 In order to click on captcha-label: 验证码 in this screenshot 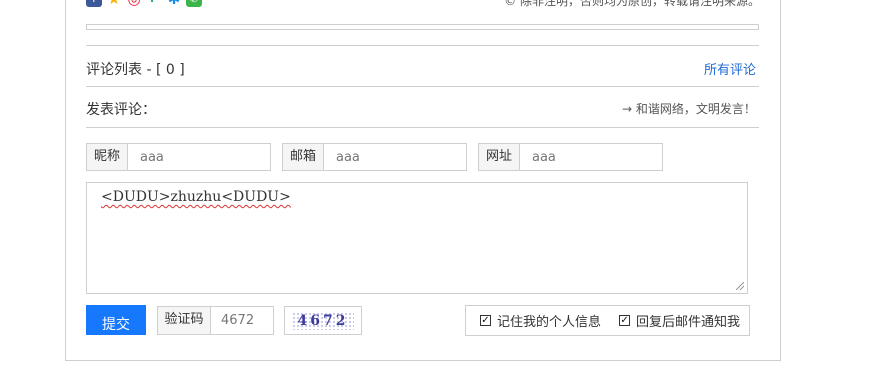, I will do `click(184, 320)`.